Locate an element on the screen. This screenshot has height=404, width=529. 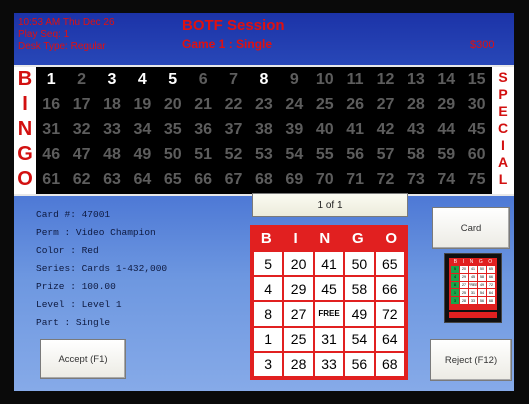
board-row: 31 32 33 34 35 36 37 38 39 40 41 42 43 44 45 is located at coordinates (264, 129).